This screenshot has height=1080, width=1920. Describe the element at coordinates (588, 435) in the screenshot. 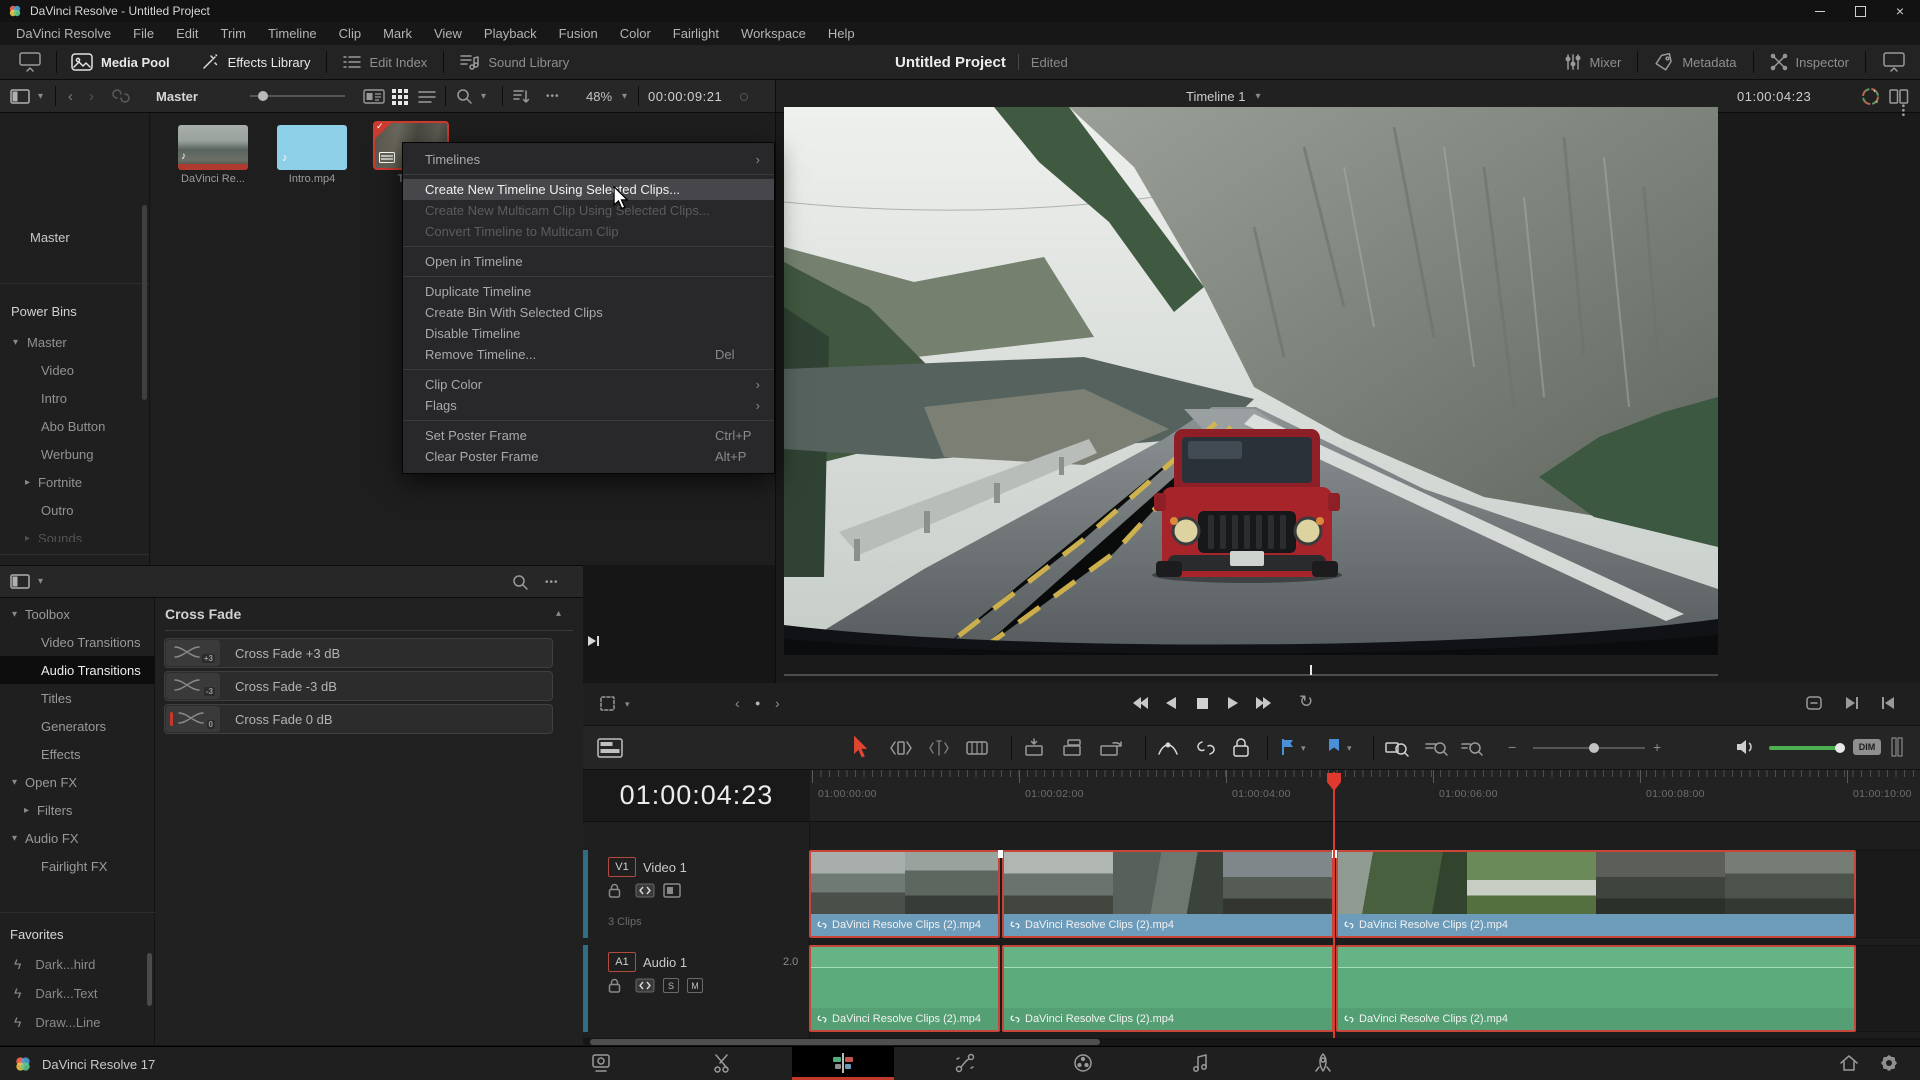

I see `menu-item-set-poster-frame: Set Poster Frame Ctrl+P` at that location.